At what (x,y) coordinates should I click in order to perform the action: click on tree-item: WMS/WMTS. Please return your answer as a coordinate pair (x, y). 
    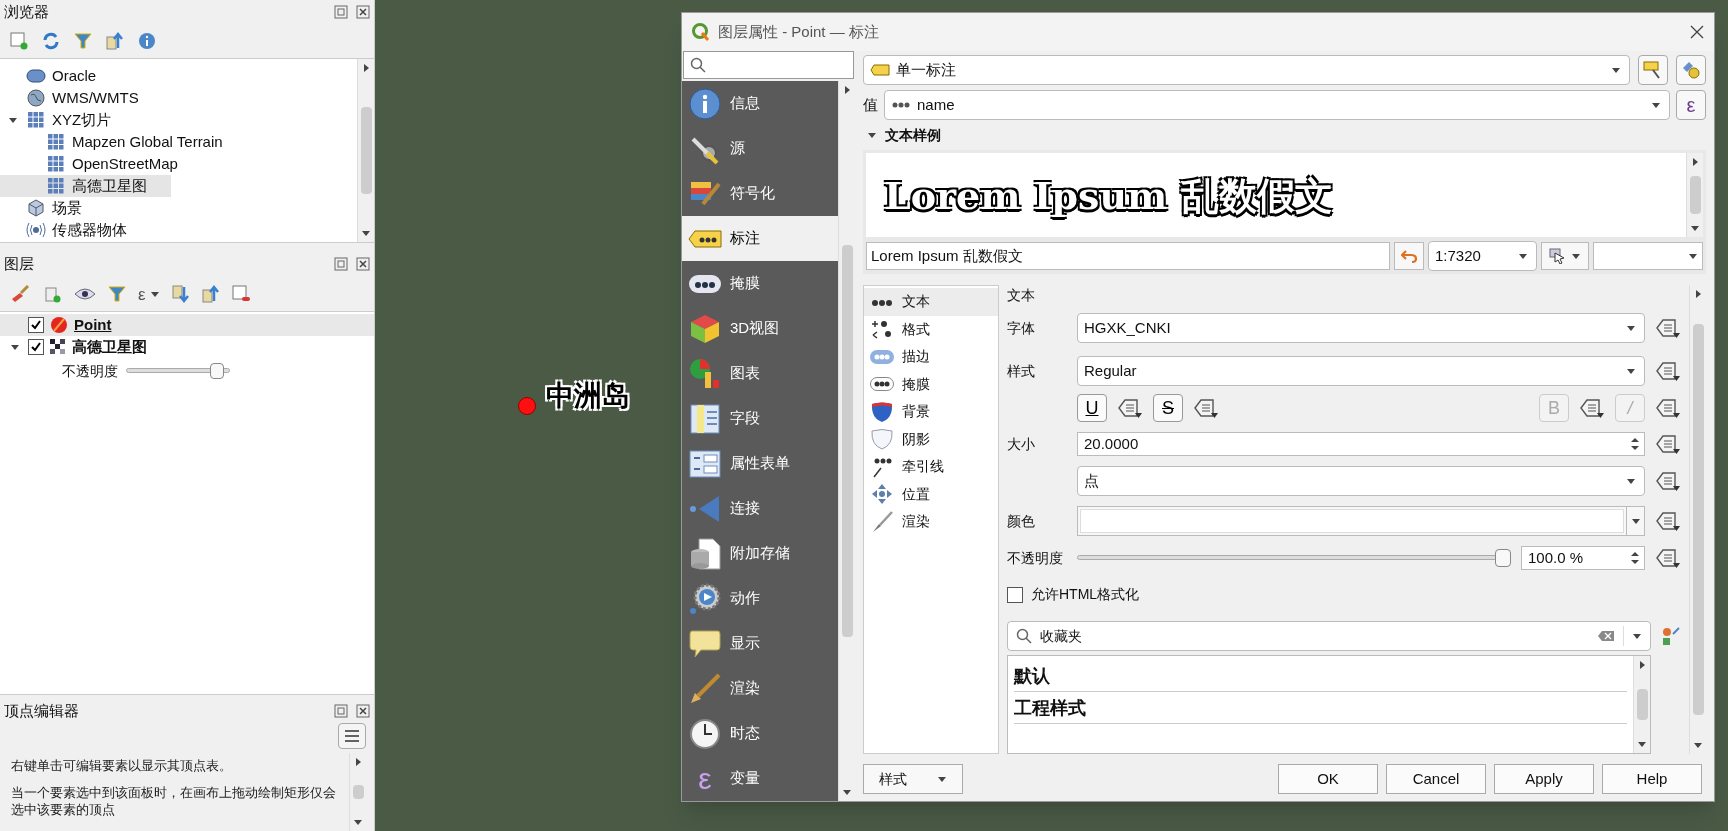
    Looking at the image, I should click on (81, 98).